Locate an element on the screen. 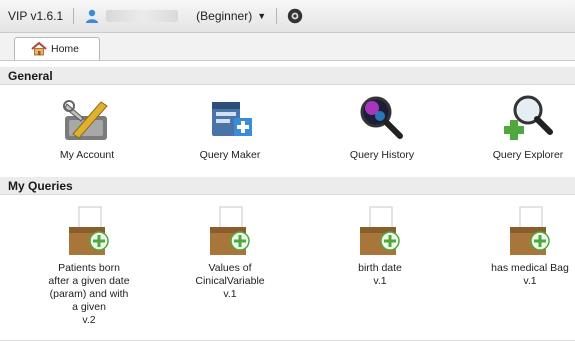 The image size is (575, 341). account-icon is located at coordinates (85, 120).